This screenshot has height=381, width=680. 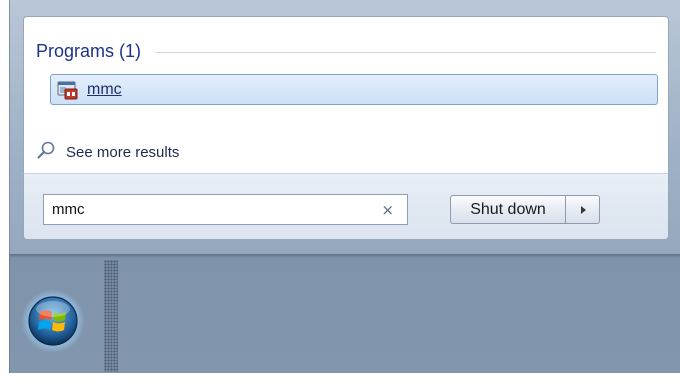 What do you see at coordinates (53, 321) in the screenshot?
I see `start-button` at bounding box center [53, 321].